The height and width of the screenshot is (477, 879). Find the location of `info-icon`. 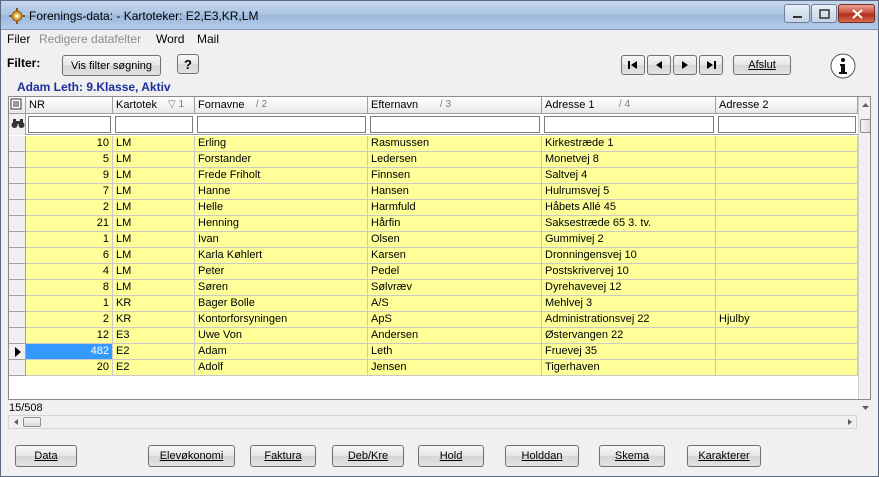

info-icon is located at coordinates (843, 66).